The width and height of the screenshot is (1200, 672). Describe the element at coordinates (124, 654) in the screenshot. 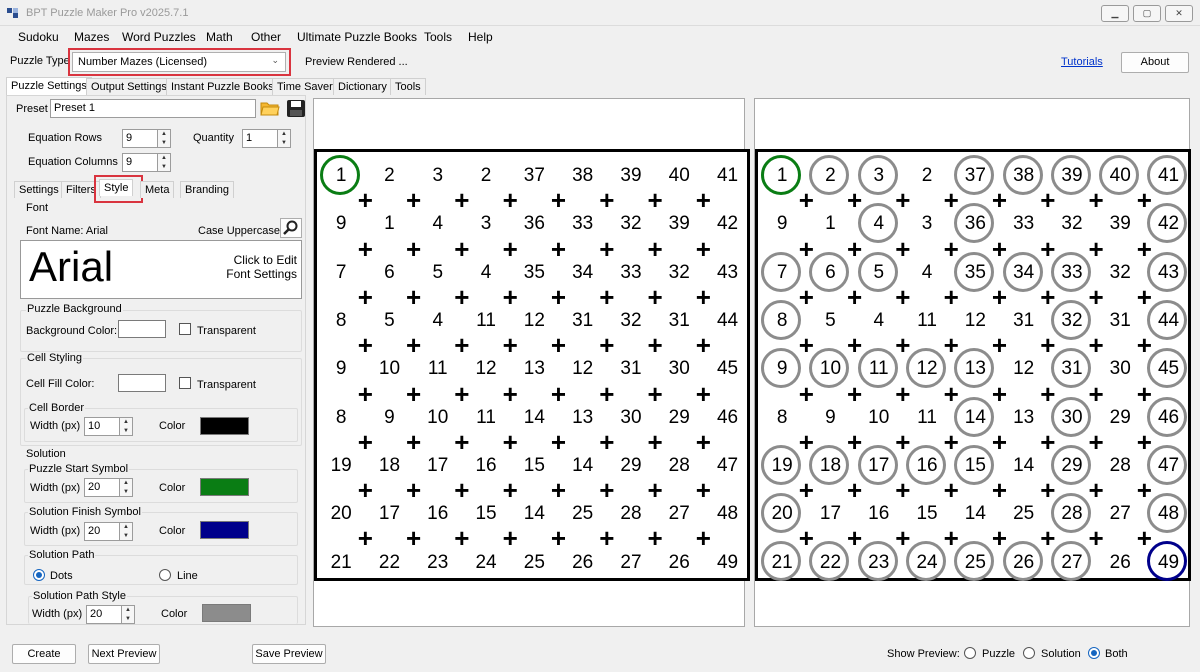

I see `next-preview-button: Next Preview` at that location.